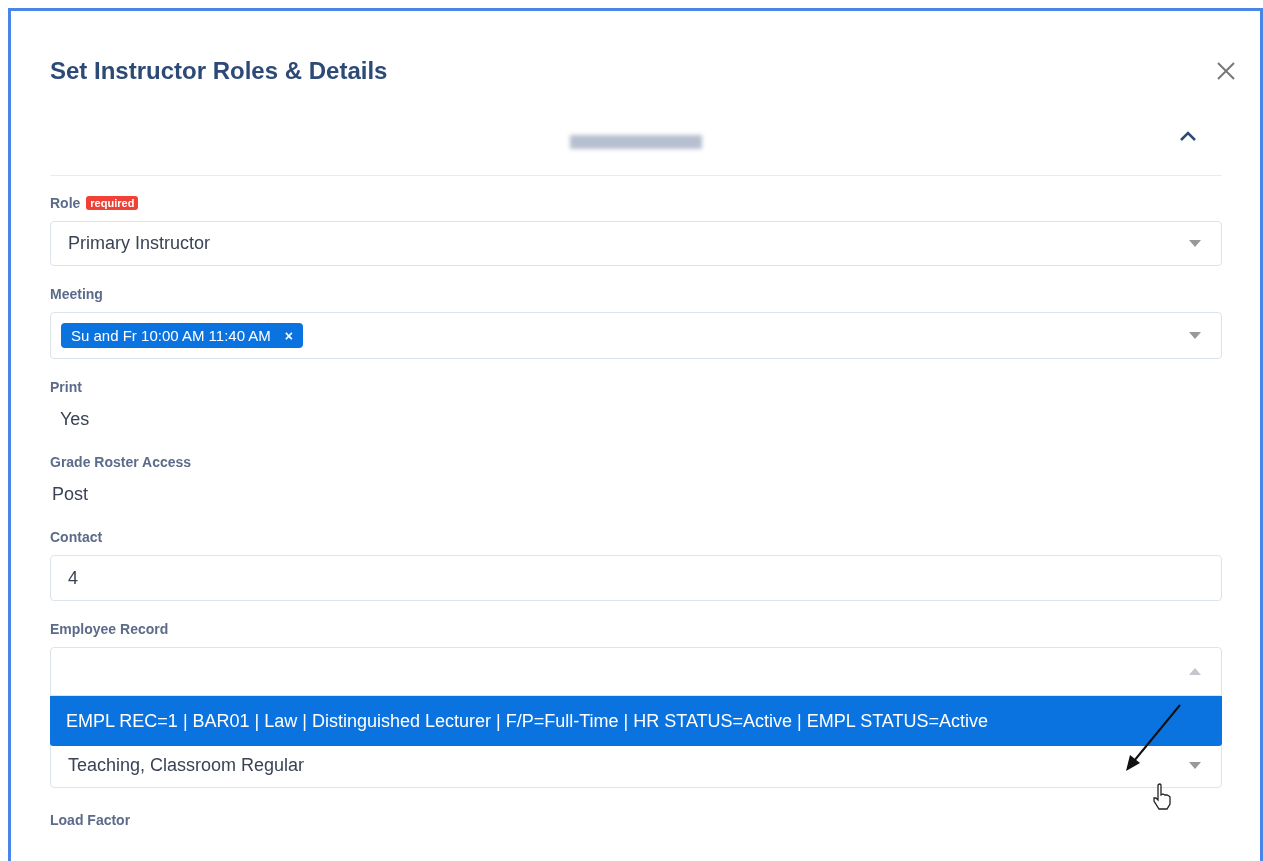 The height and width of the screenshot is (861, 1263). What do you see at coordinates (636, 203) in the screenshot?
I see `field-label: Role required` at bounding box center [636, 203].